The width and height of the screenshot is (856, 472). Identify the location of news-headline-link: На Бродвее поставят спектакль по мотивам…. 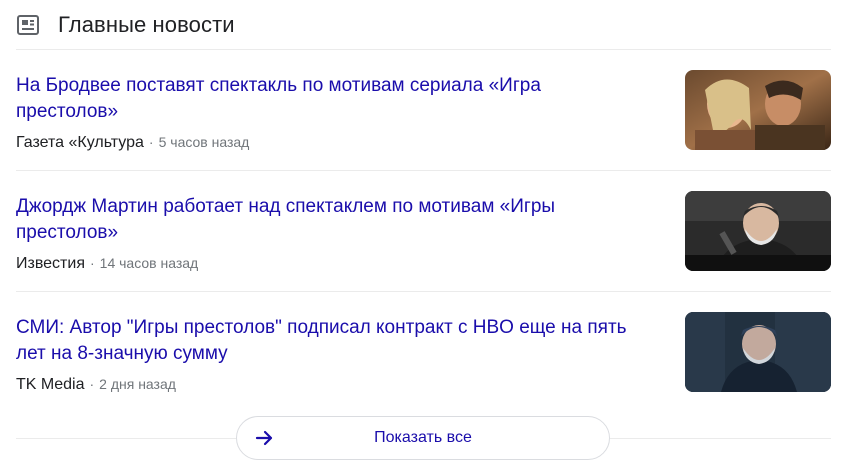
(326, 99).